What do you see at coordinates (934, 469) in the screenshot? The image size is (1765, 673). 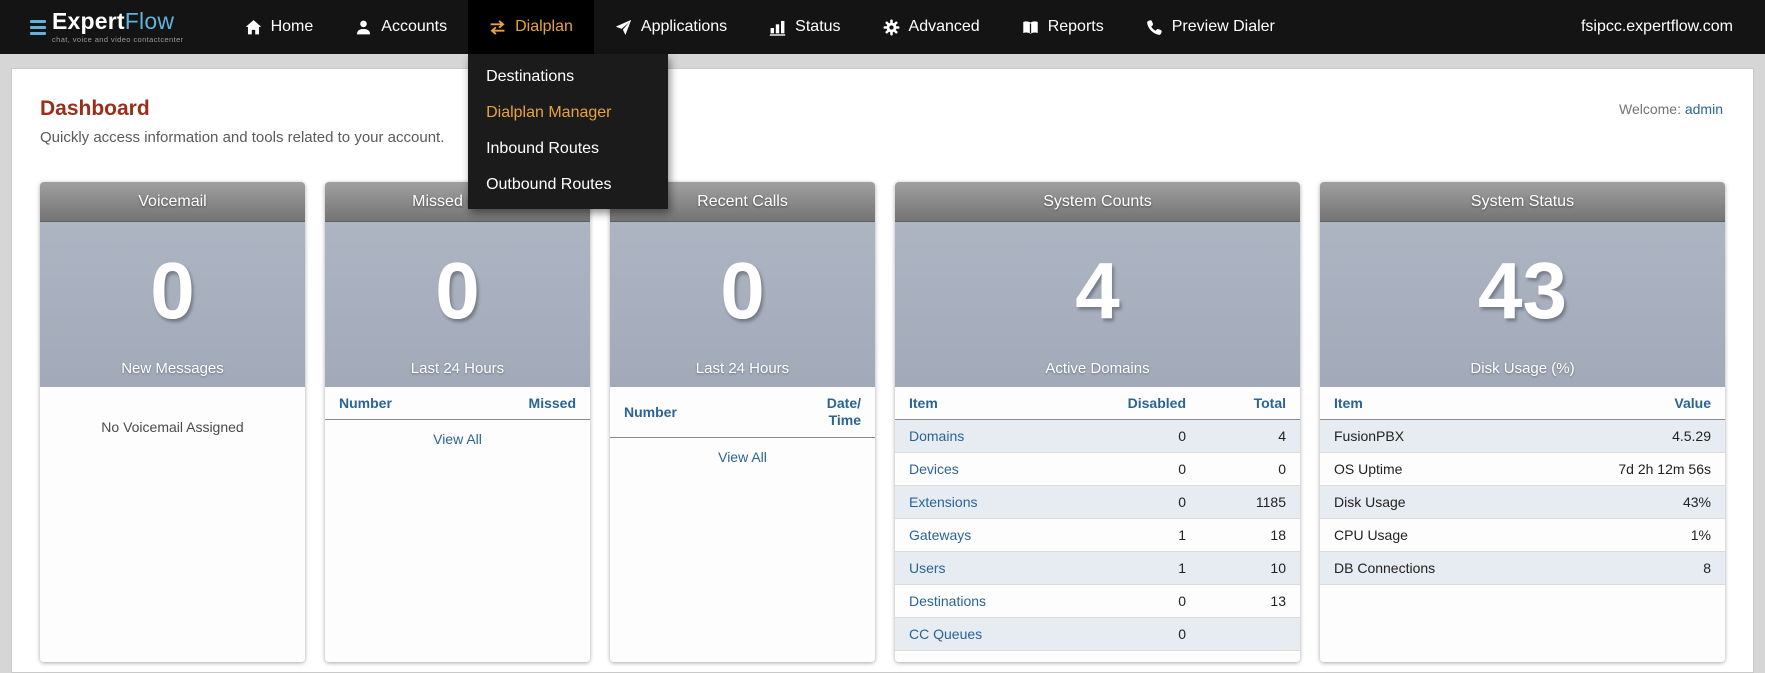 I see `devices-link: Devices` at bounding box center [934, 469].